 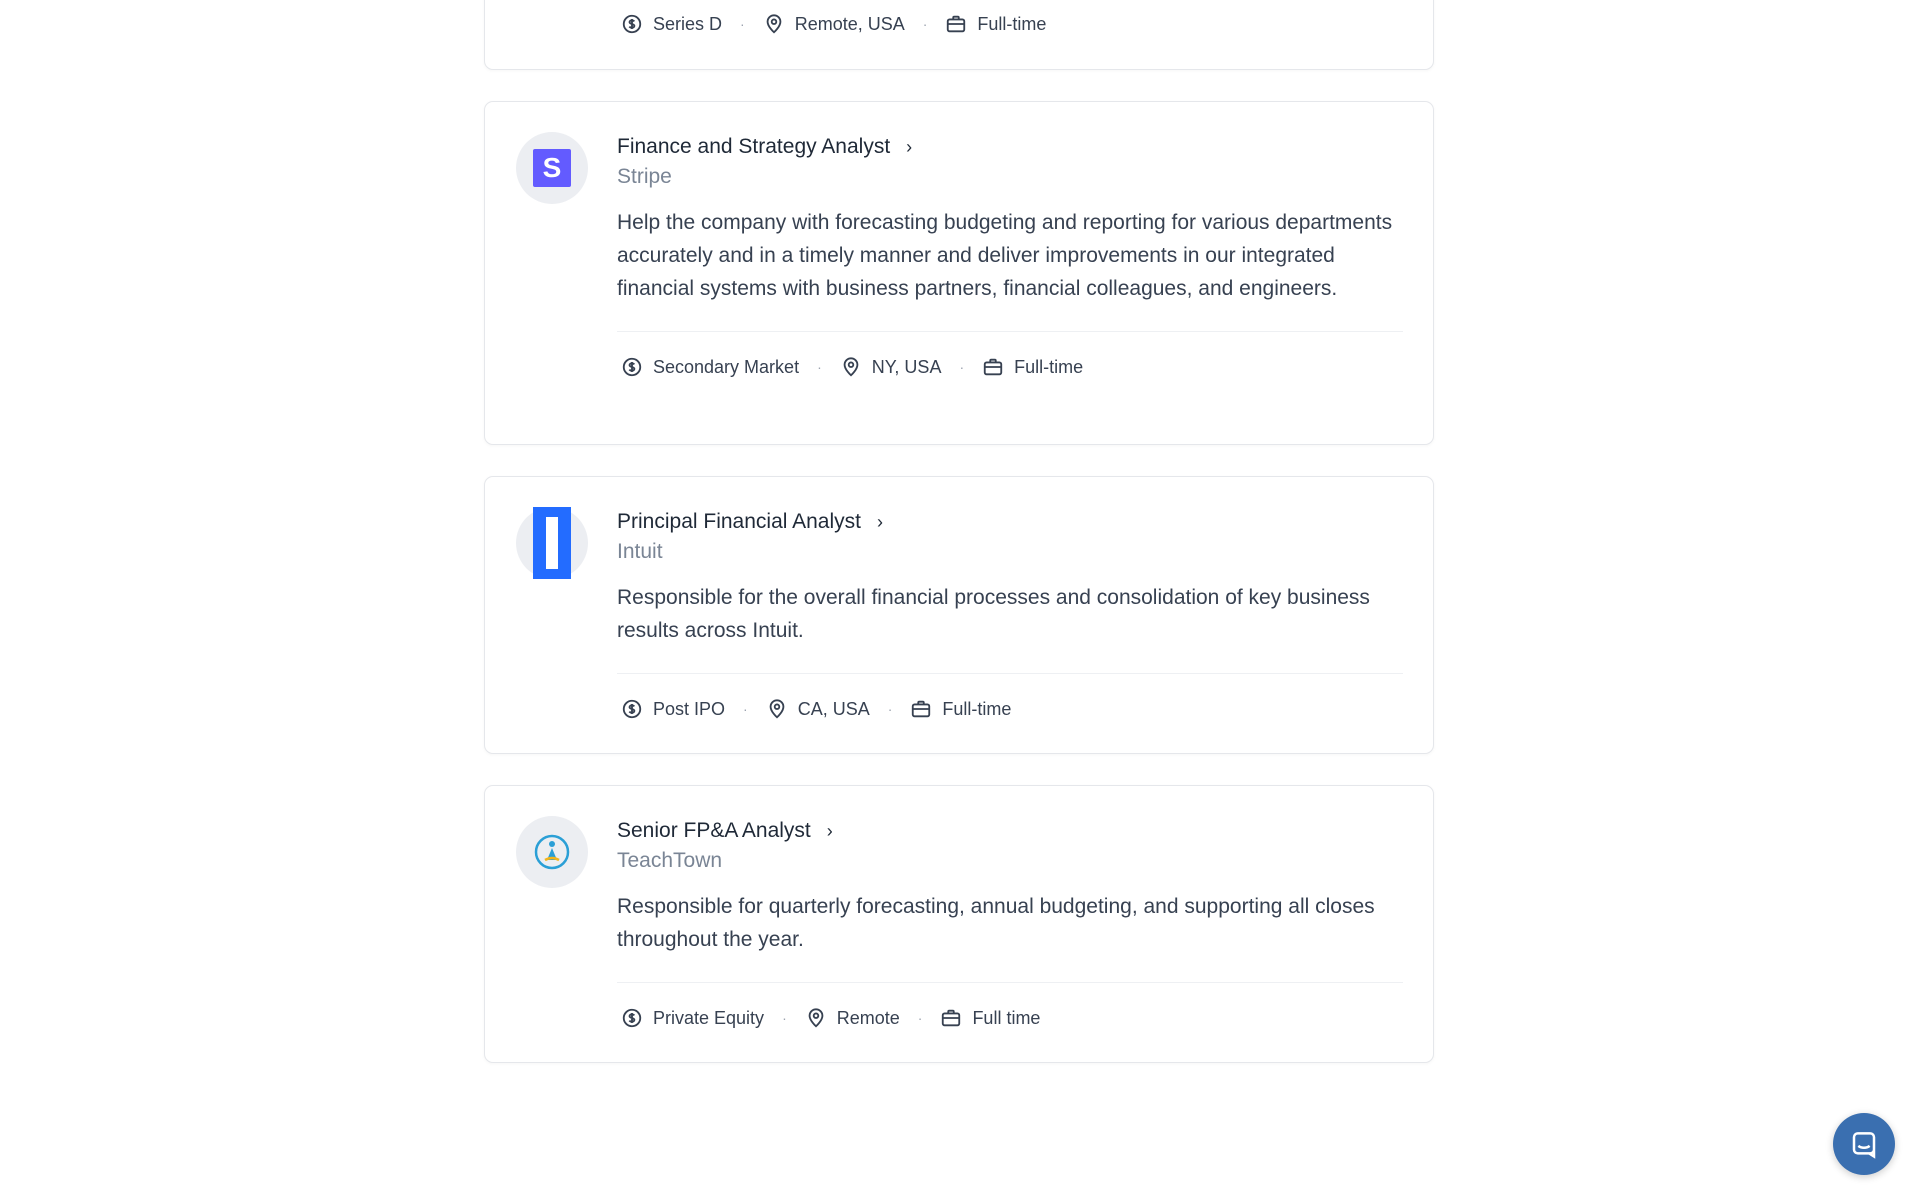 I want to click on stage-label: Secondary Market, so click(x=726, y=366).